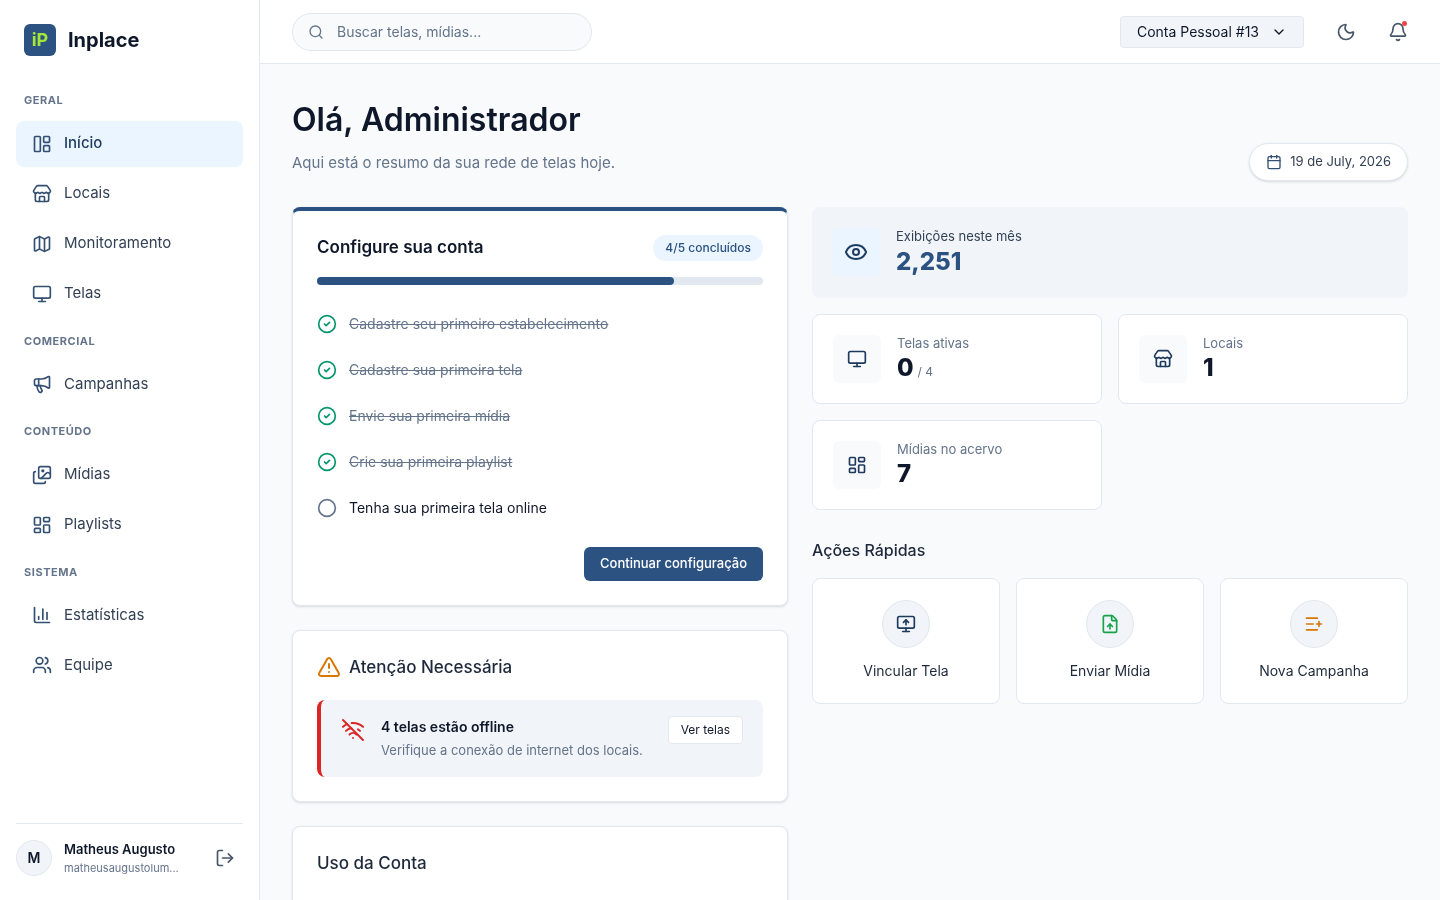 The width and height of the screenshot is (1440, 900). I want to click on card-title: Configure sua conta, so click(400, 247).